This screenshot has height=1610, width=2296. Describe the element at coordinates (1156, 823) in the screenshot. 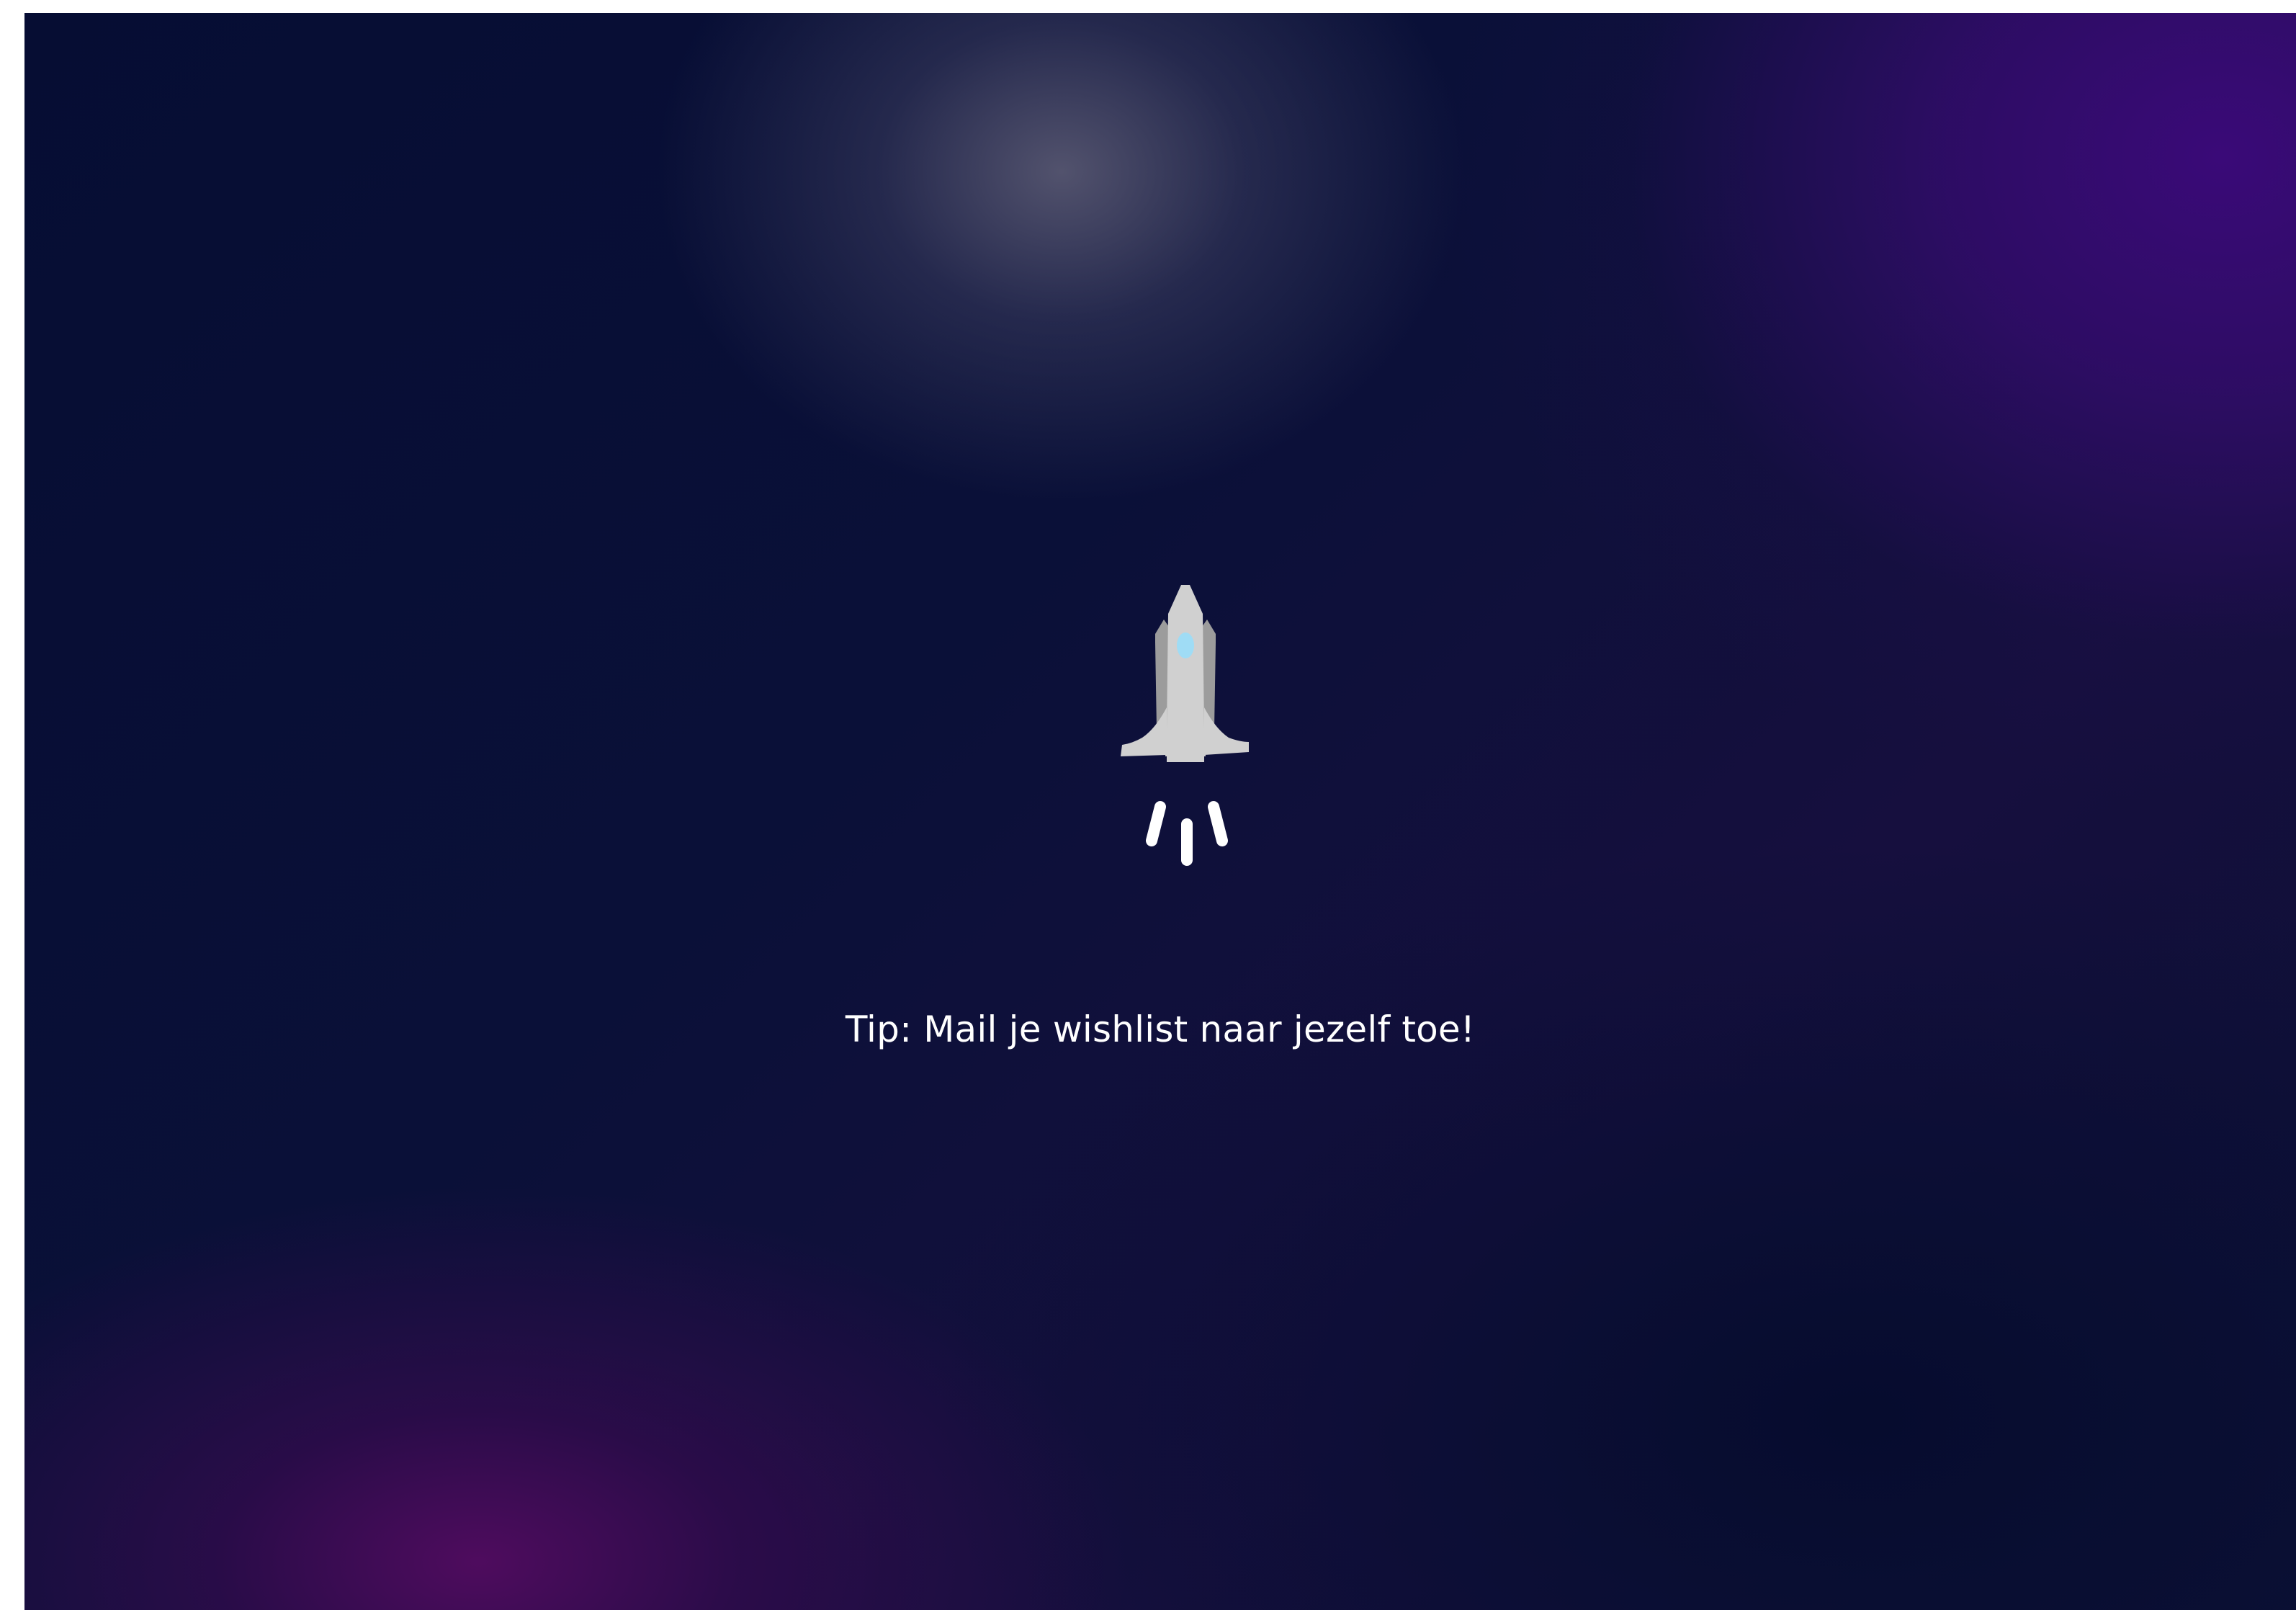

I see `exhaust-left` at that location.